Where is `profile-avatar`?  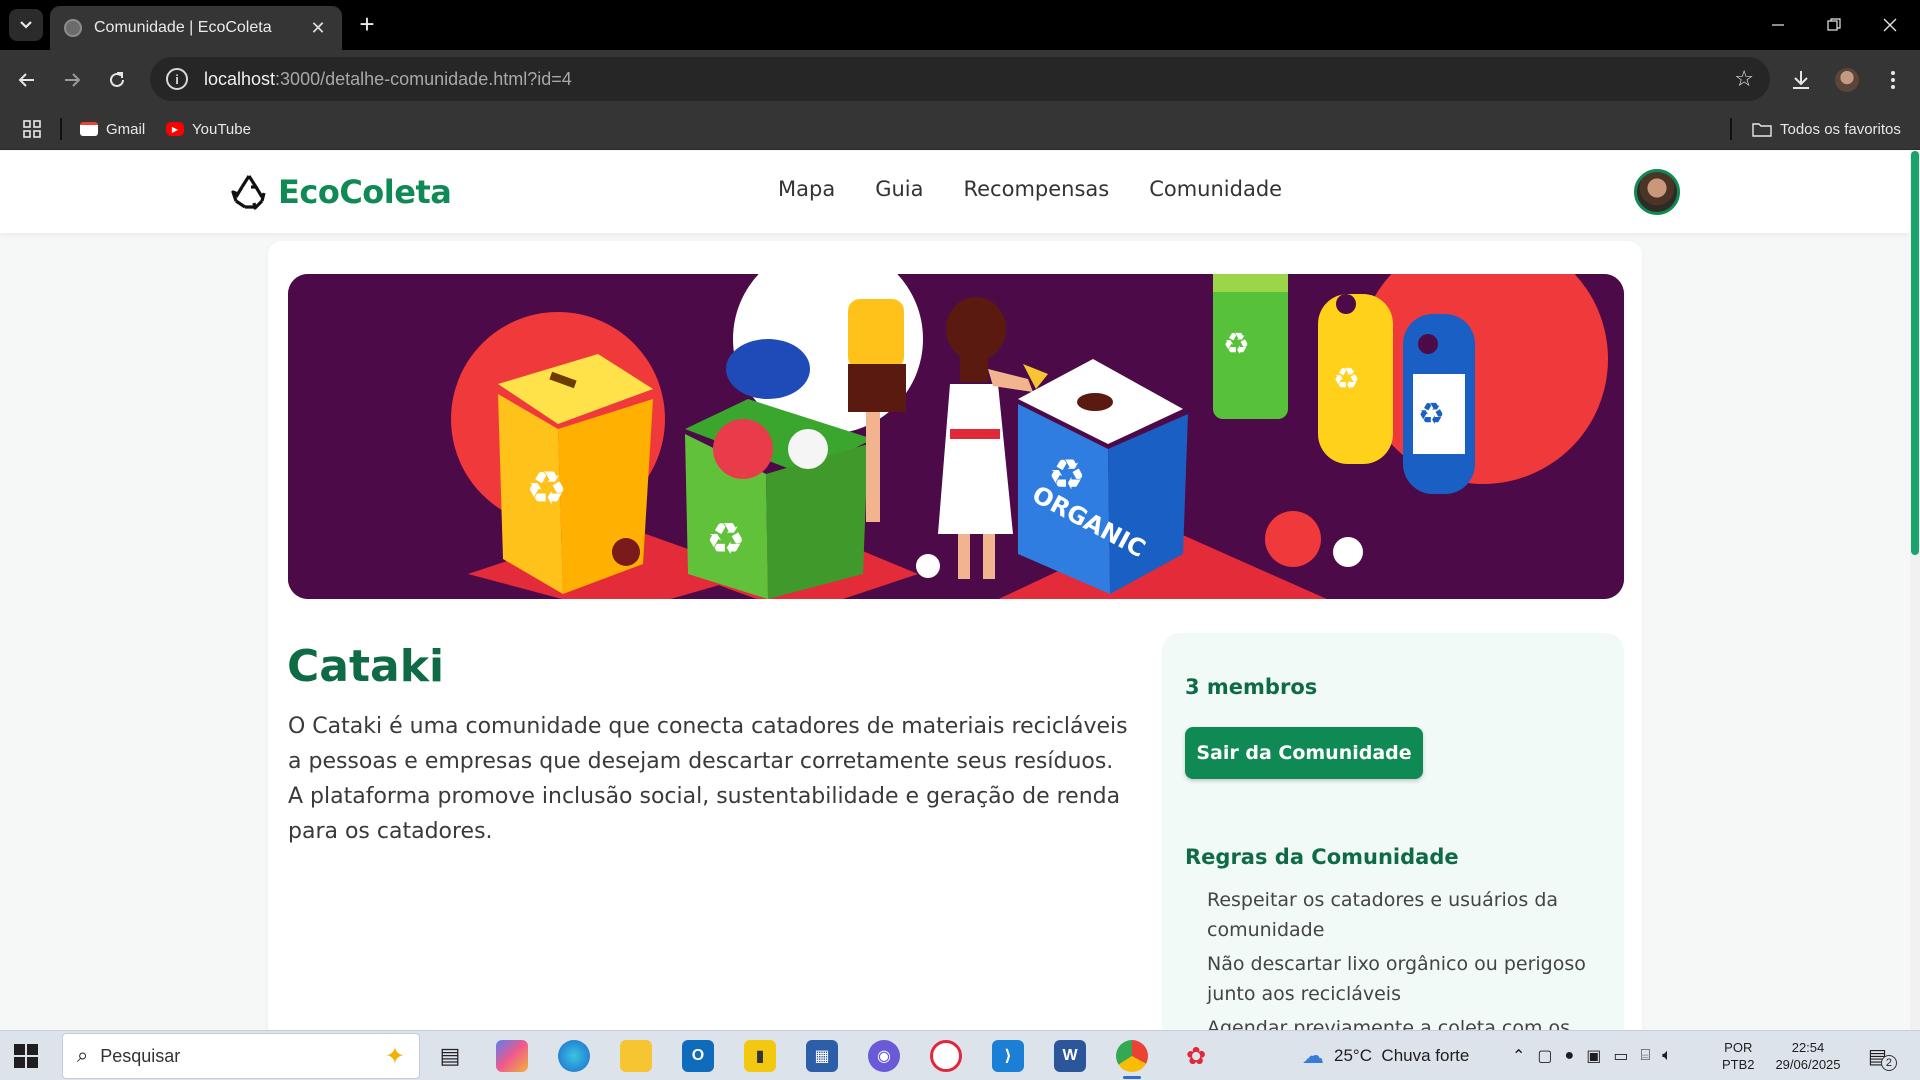
profile-avatar is located at coordinates (1847, 80).